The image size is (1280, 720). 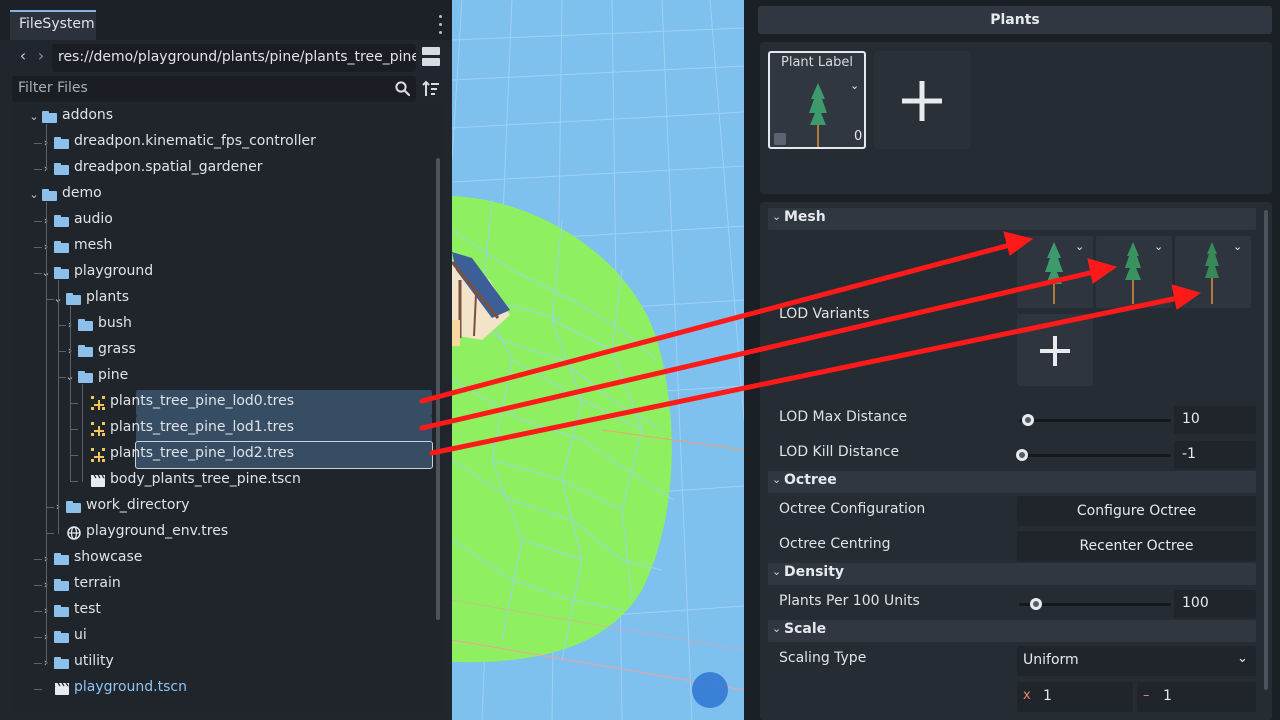 I want to click on plants-per-100-units-value: 100, so click(x=1195, y=603).